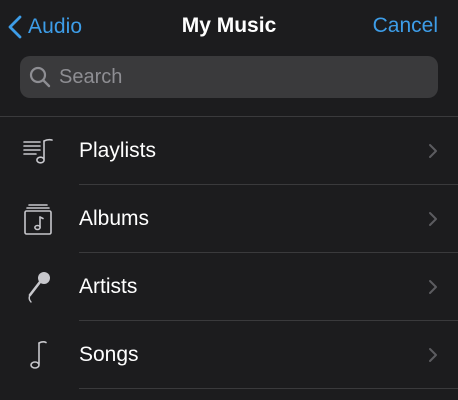 This screenshot has height=400, width=458. I want to click on chevron-left-icon, so click(15, 27).